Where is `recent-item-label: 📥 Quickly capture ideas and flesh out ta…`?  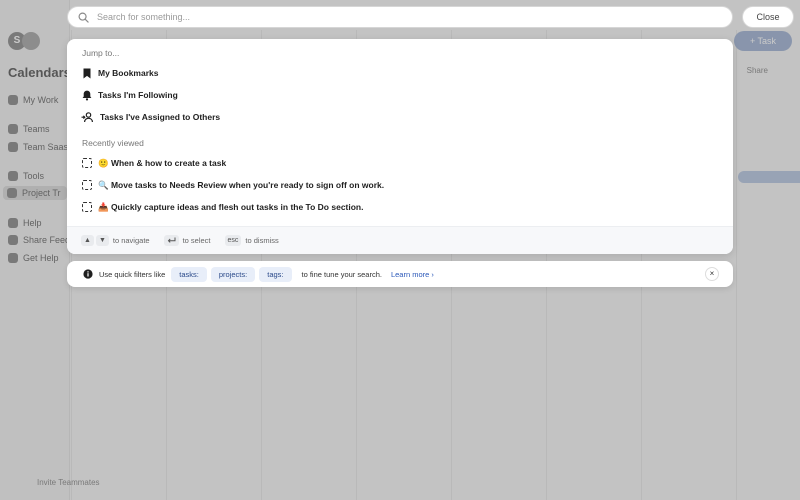 recent-item-label: 📥 Quickly capture ideas and flesh out ta… is located at coordinates (231, 206).